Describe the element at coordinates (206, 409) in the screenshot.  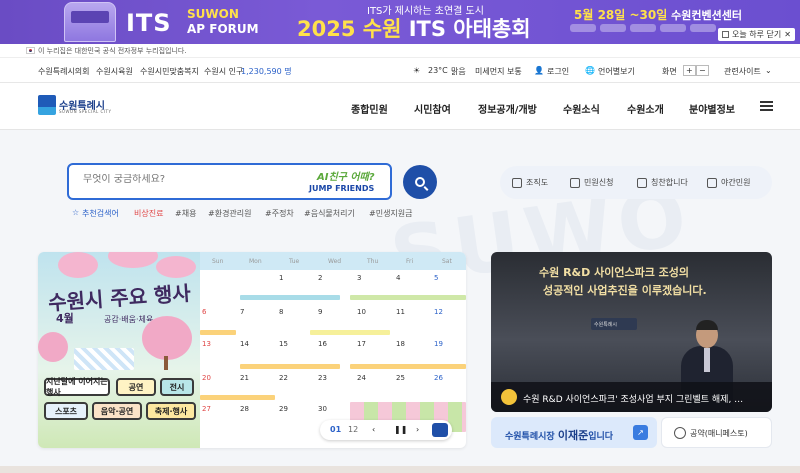
I see `calendar-date: 27` at that location.